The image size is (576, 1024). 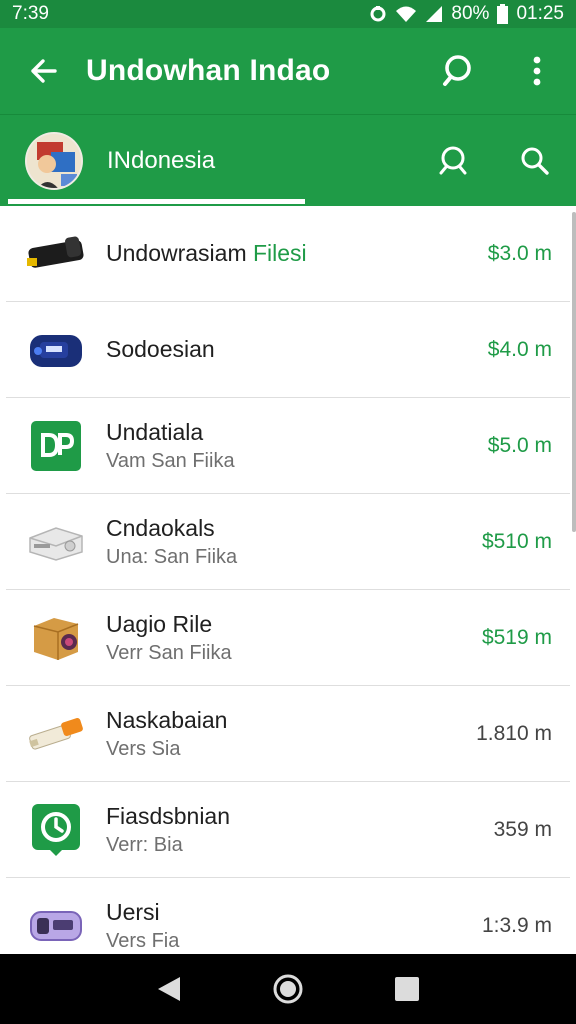 I want to click on list-item: Fiasdsbnian Verr: Bia 359 m, so click(x=288, y=830).